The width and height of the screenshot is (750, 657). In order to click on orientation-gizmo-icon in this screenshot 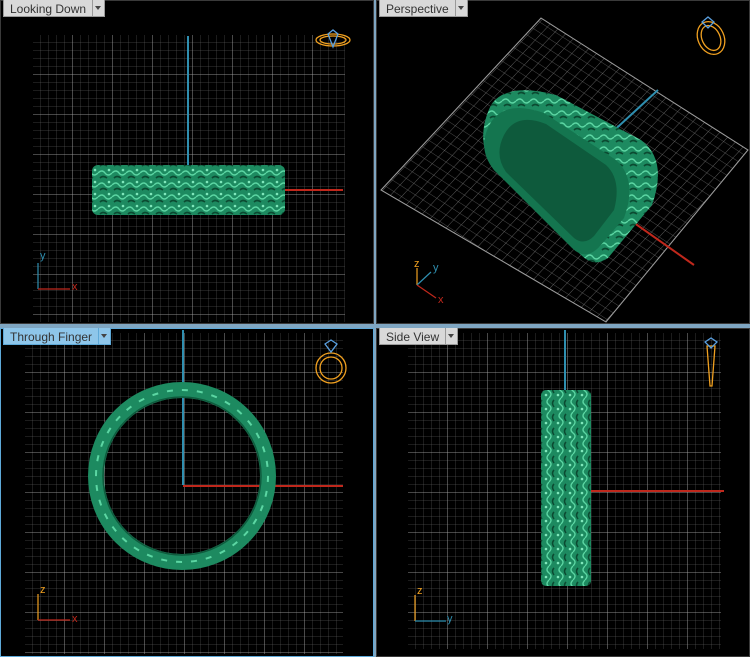, I will do `click(711, 36)`.